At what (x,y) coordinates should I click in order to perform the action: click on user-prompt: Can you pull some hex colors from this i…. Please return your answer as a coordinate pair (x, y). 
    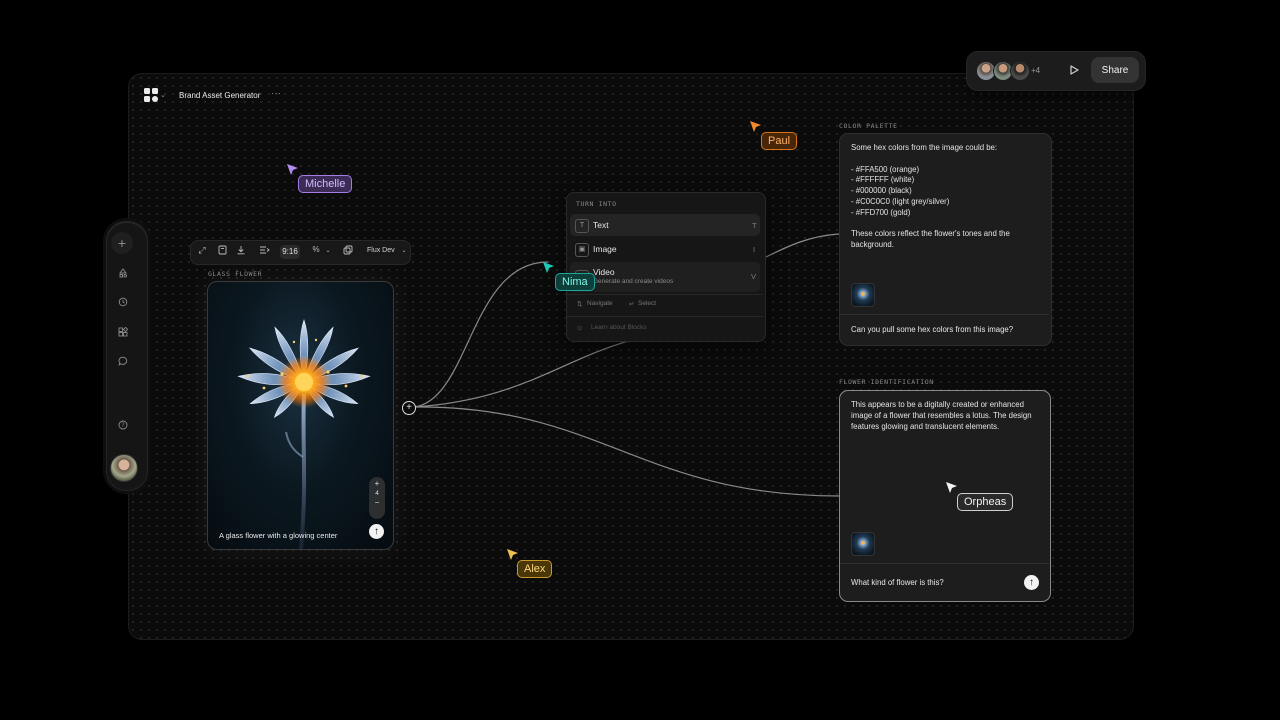
    Looking at the image, I should click on (932, 329).